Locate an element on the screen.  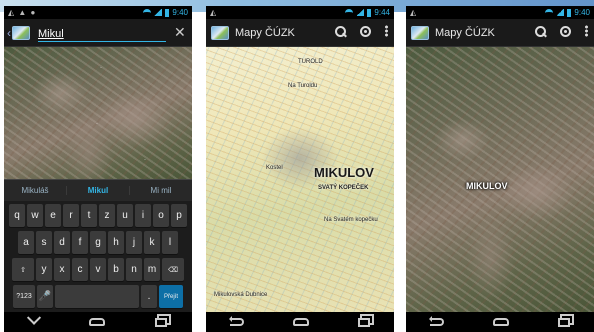
search-action-bar: ‹ ✕ is located at coordinates (98, 33).